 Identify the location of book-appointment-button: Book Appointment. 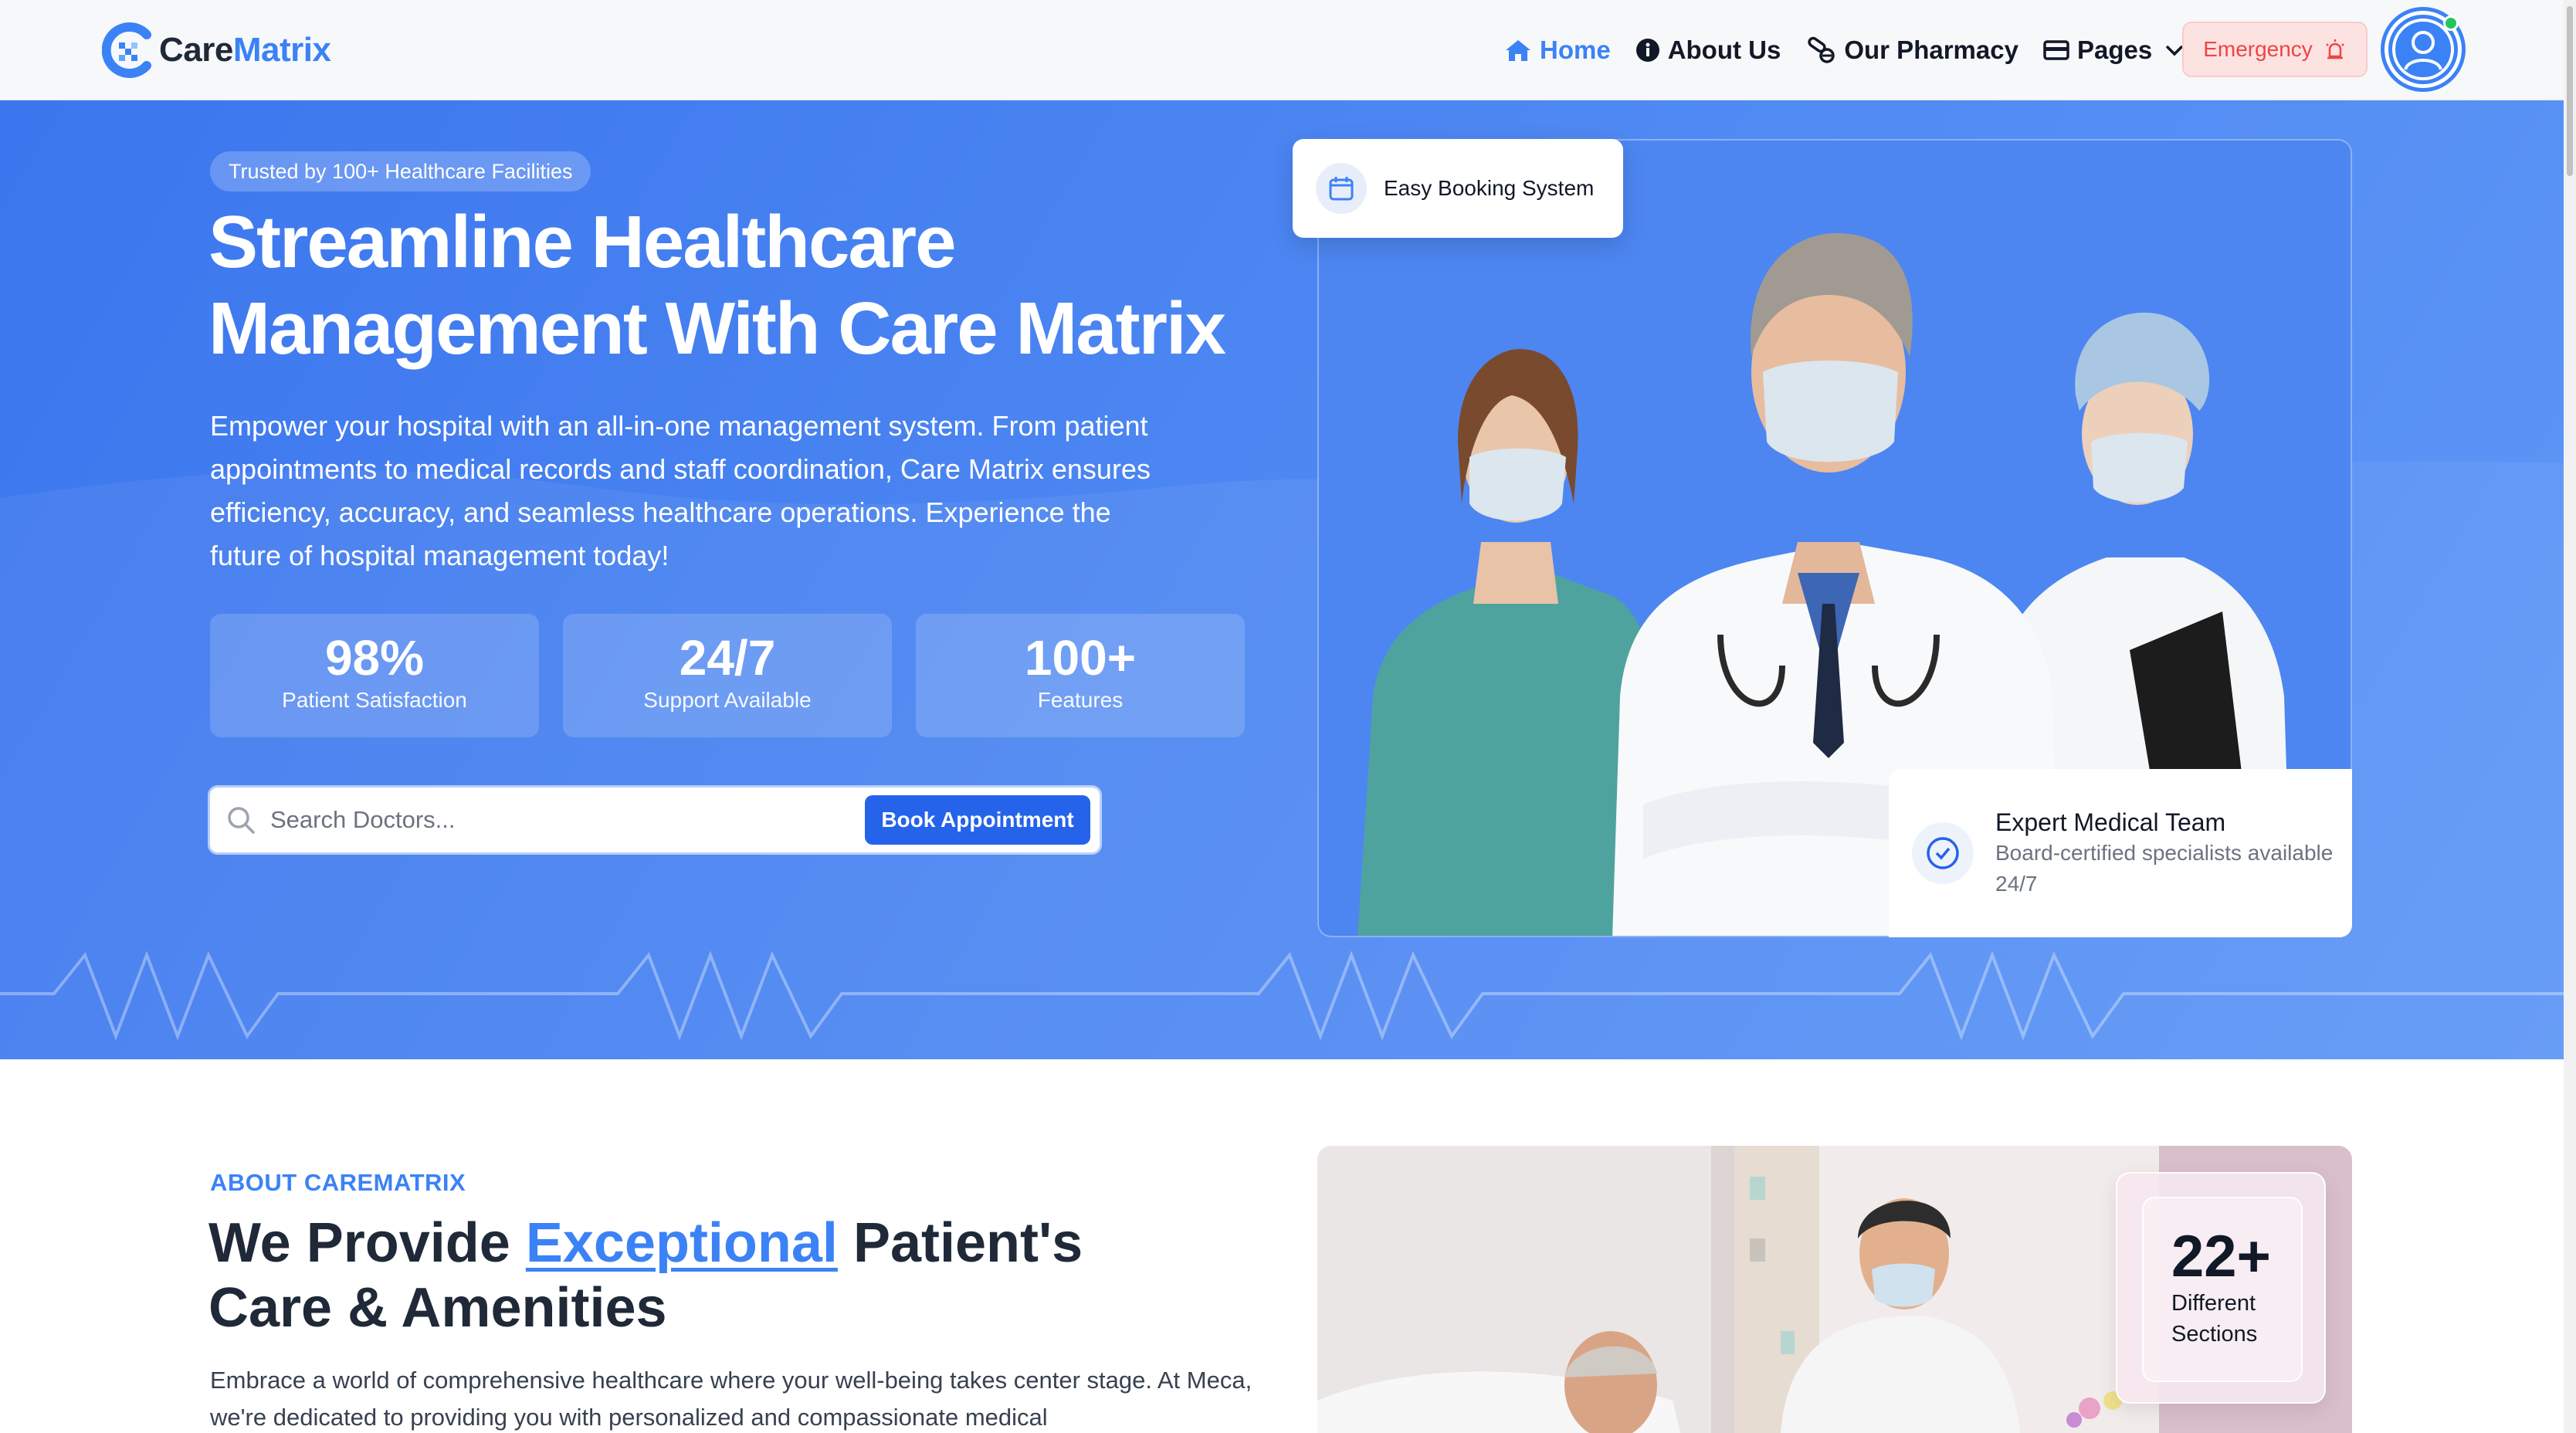
(977, 820).